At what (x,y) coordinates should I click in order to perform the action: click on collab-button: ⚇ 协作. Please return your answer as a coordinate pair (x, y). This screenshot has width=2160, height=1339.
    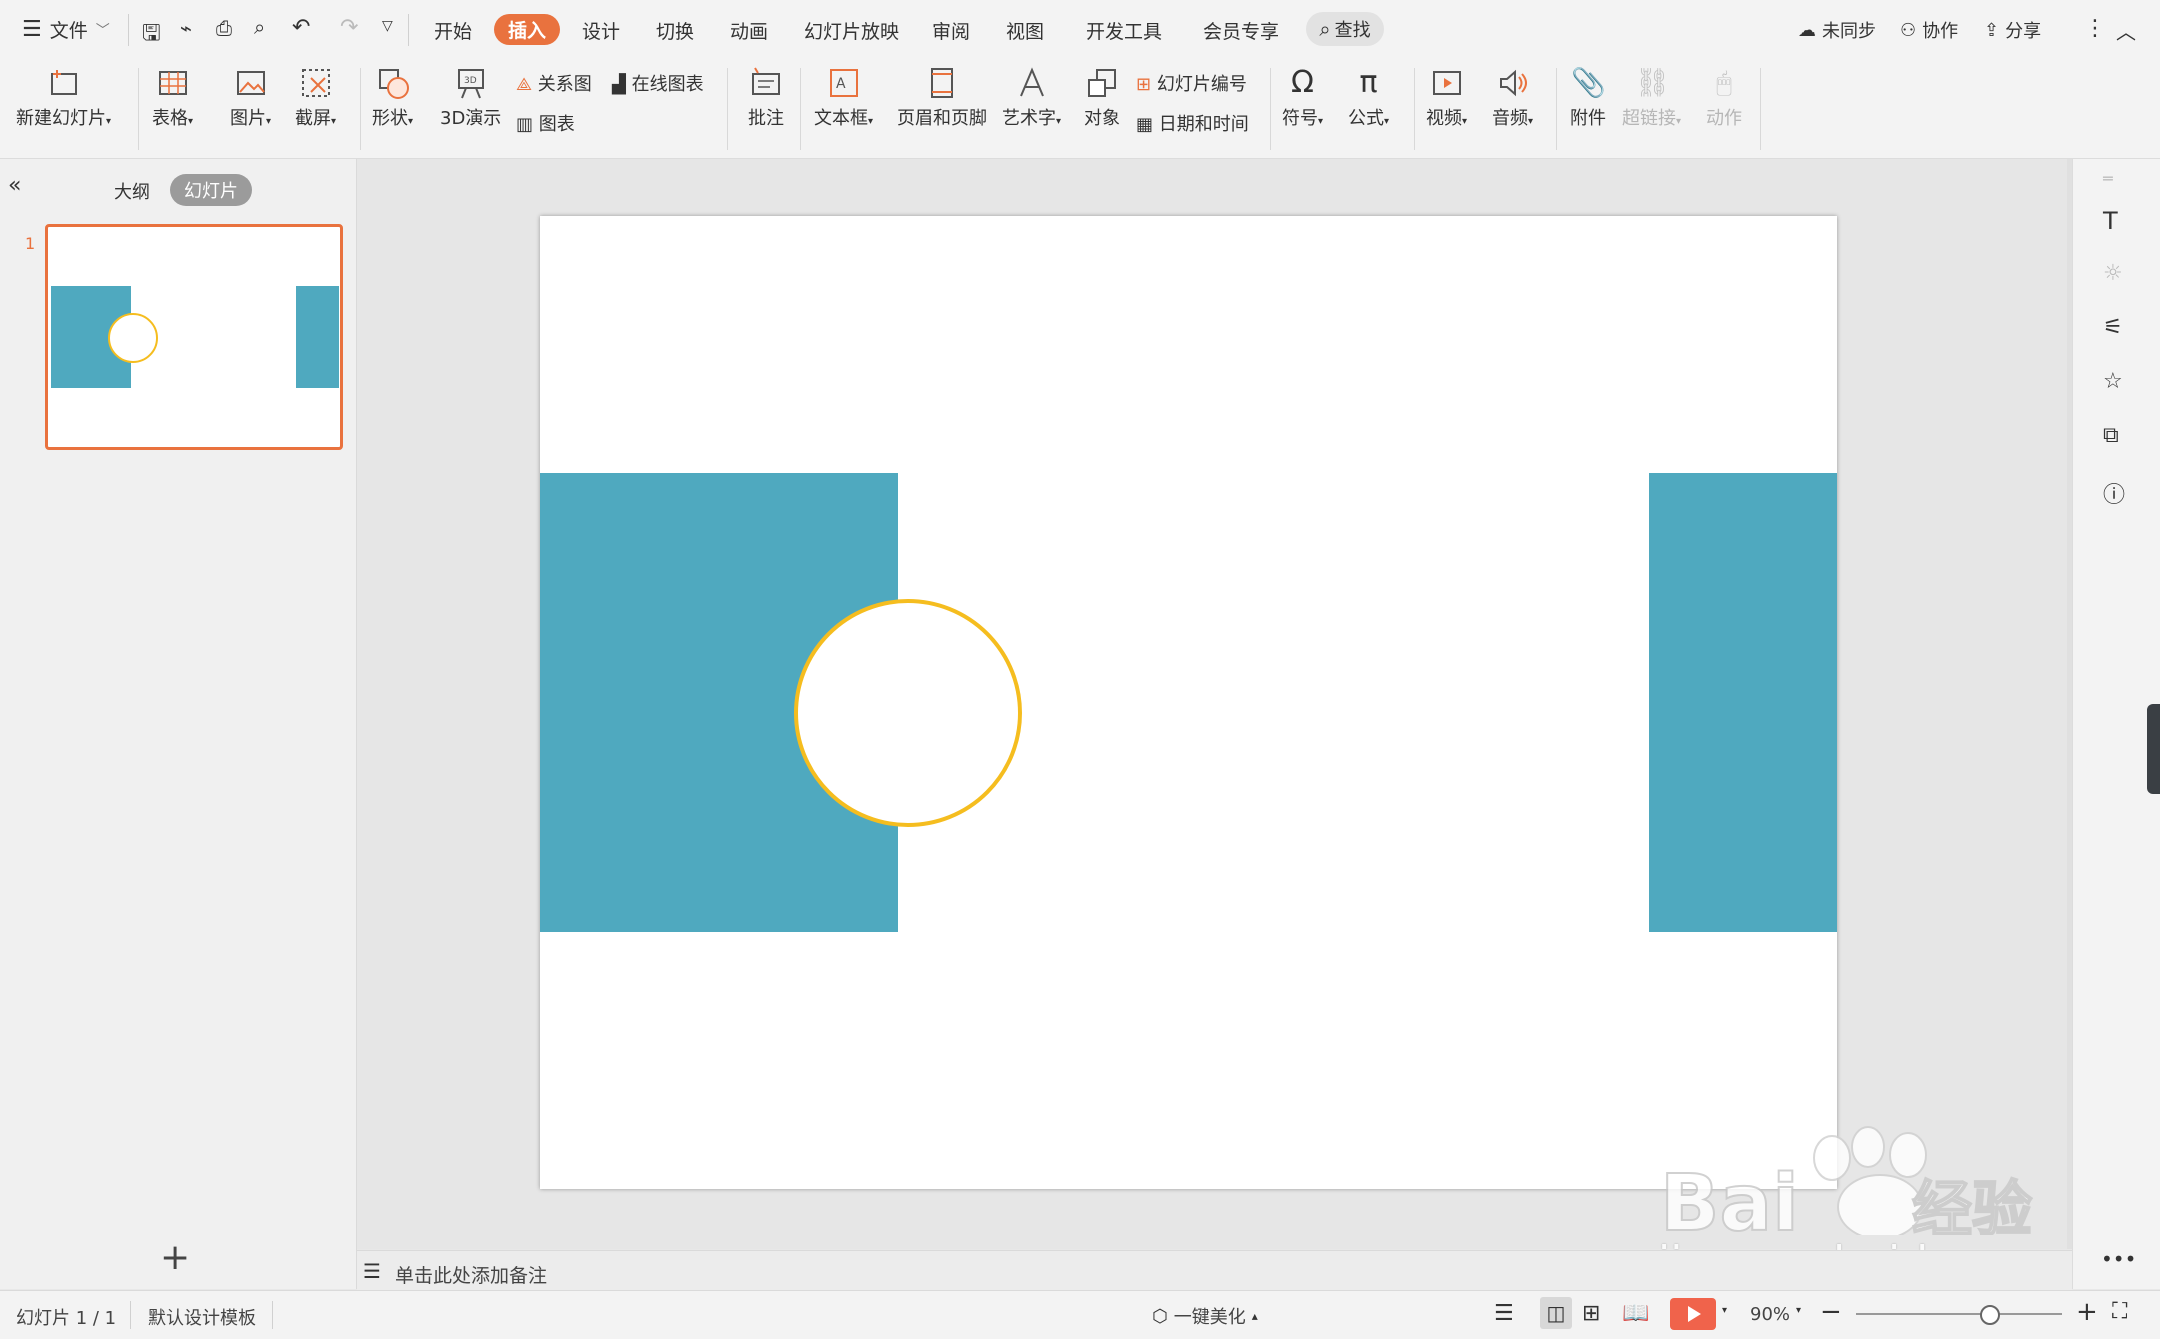
    Looking at the image, I should click on (1929, 30).